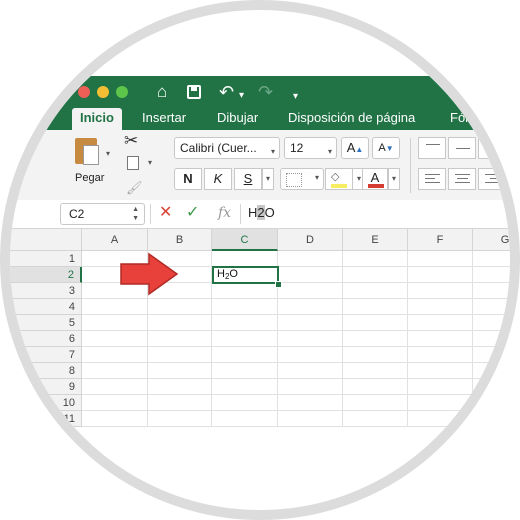  Describe the element at coordinates (492, 148) in the screenshot. I see `align-bottom-button` at that location.